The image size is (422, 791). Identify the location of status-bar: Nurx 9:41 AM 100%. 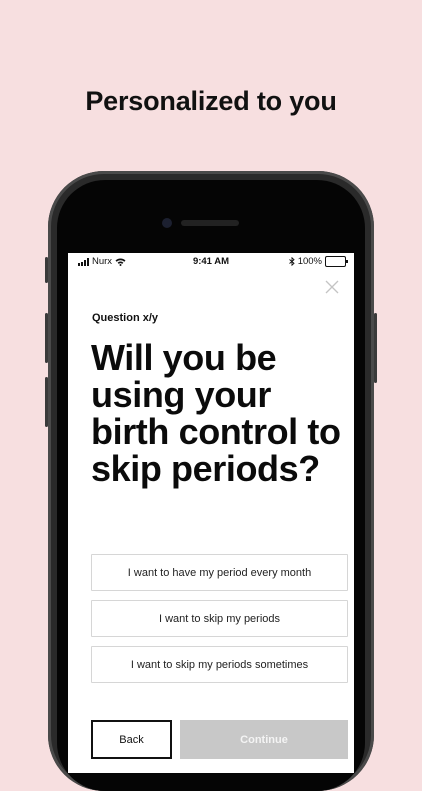
(211, 261).